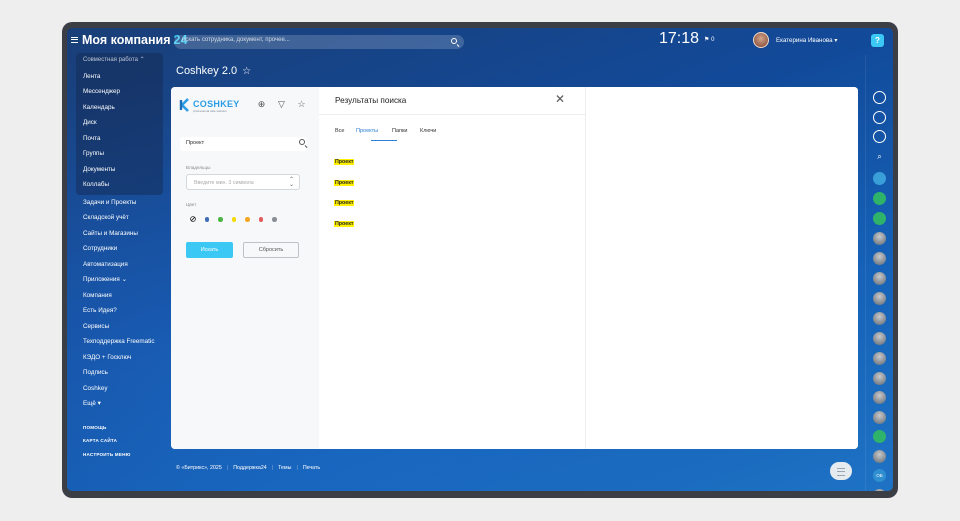 This screenshot has height=521, width=960. Describe the element at coordinates (761, 40) in the screenshot. I see `user-avatar` at that location.